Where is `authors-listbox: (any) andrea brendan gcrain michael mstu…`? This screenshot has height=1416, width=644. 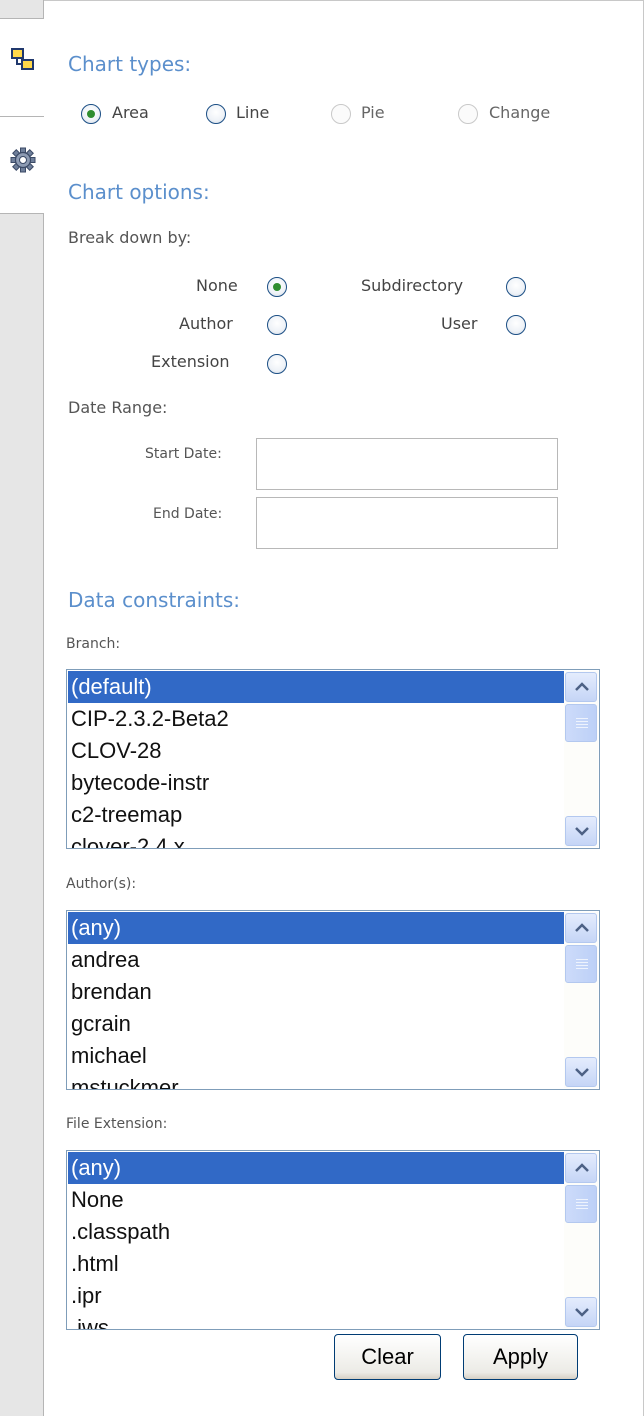 authors-listbox: (any) andrea brendan gcrain michael mstu… is located at coordinates (333, 1000).